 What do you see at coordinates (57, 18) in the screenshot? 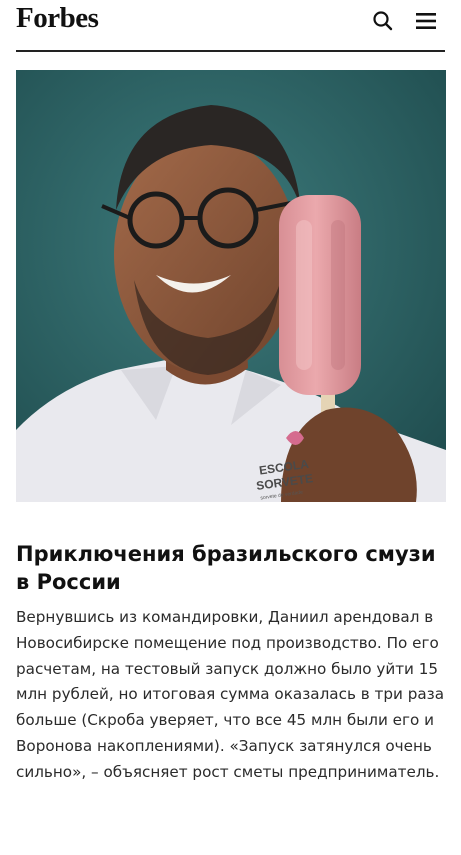
I see `forbes-logo: Forbes` at bounding box center [57, 18].